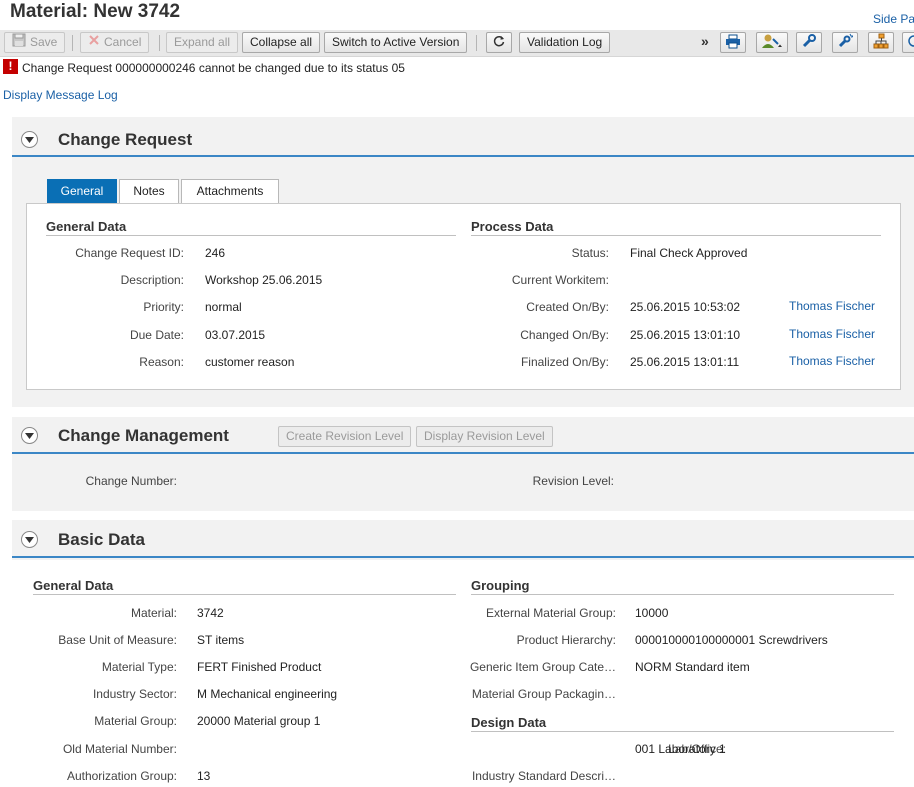 The width and height of the screenshot is (914, 787). I want to click on wrench-star-icon, so click(846, 42).